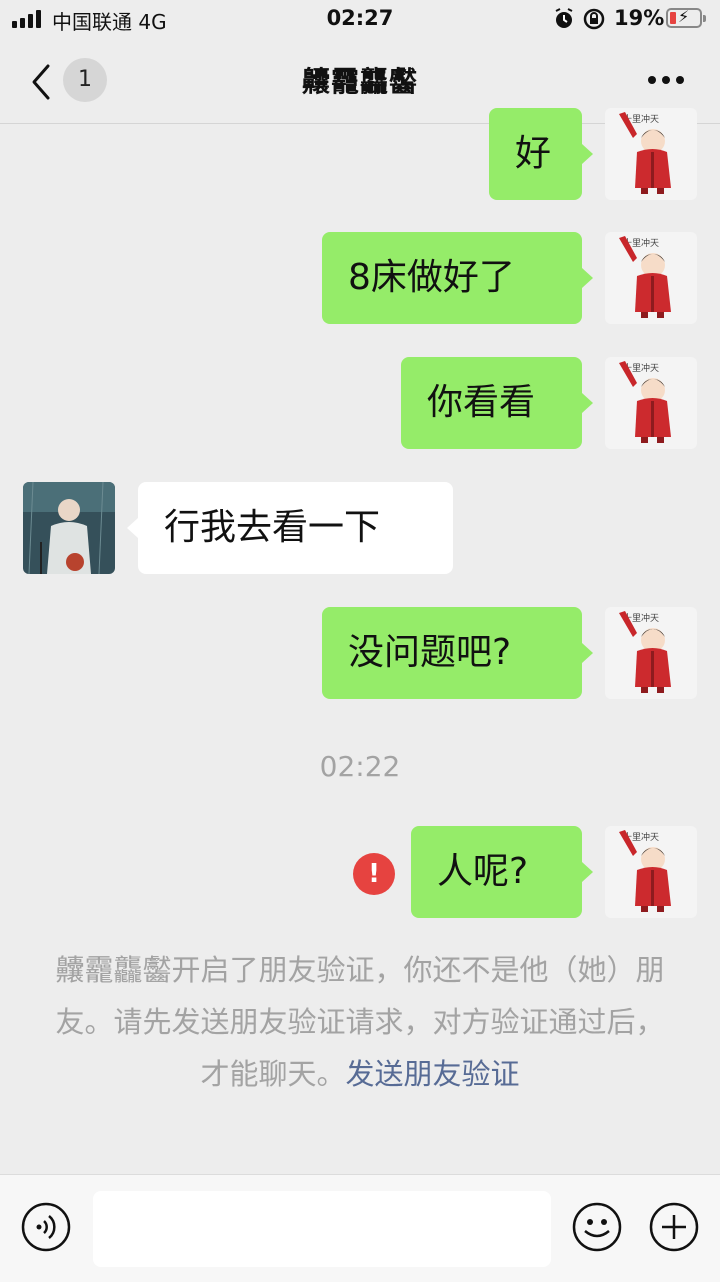 Image resolution: width=720 pixels, height=1282 pixels. I want to click on more-dots-icon, so click(666, 82).